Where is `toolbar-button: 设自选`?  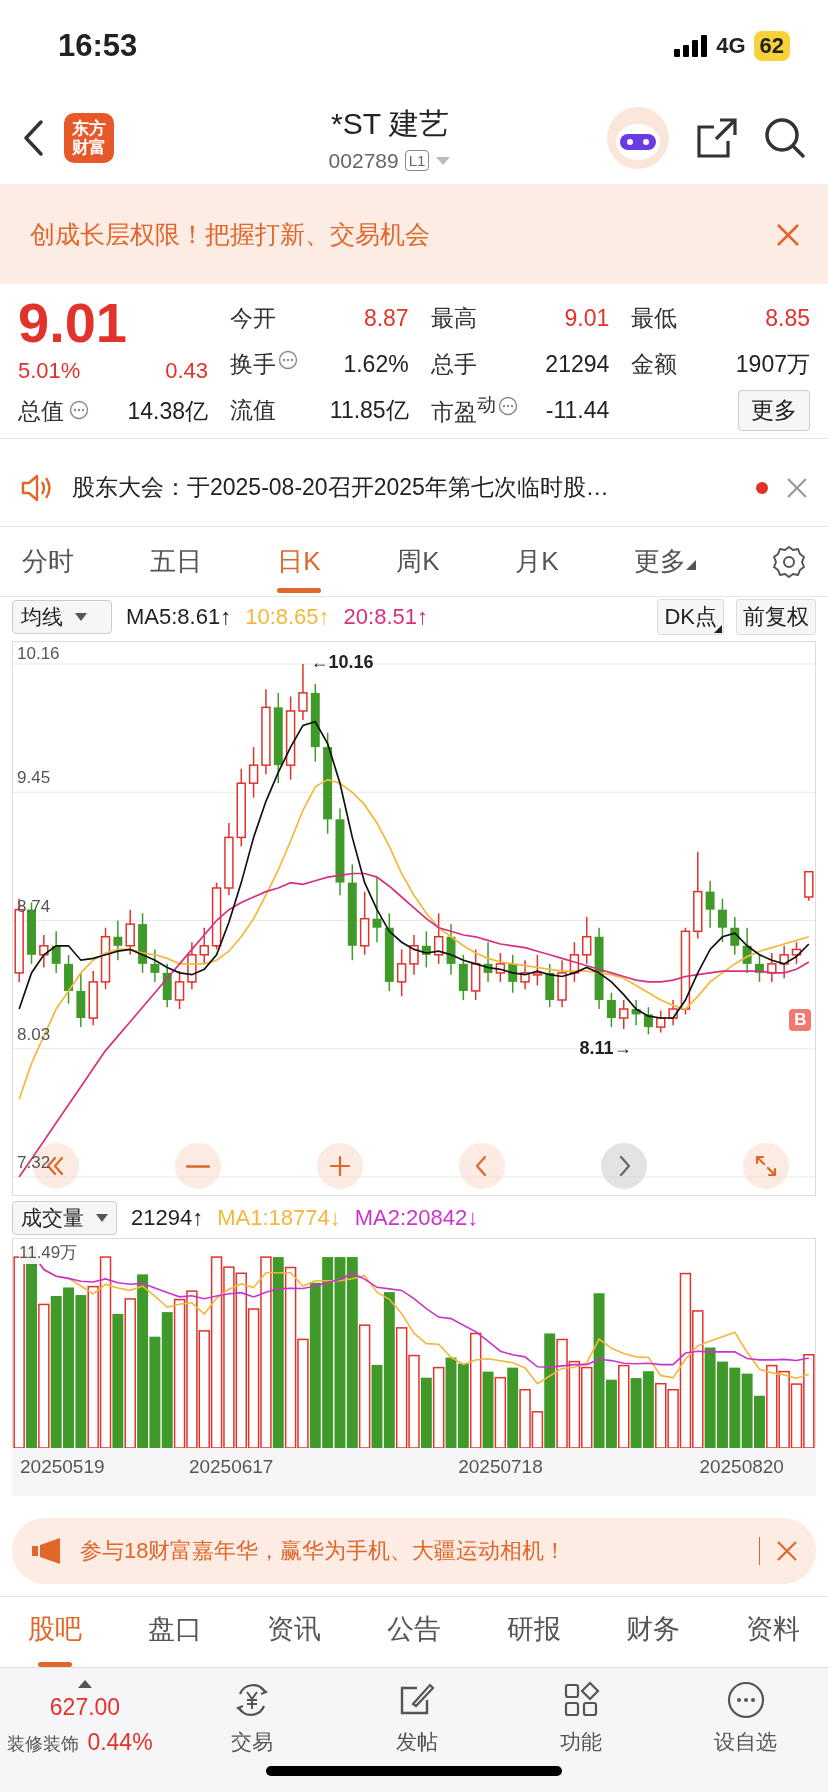 toolbar-button: 设自选 is located at coordinates (745, 1718).